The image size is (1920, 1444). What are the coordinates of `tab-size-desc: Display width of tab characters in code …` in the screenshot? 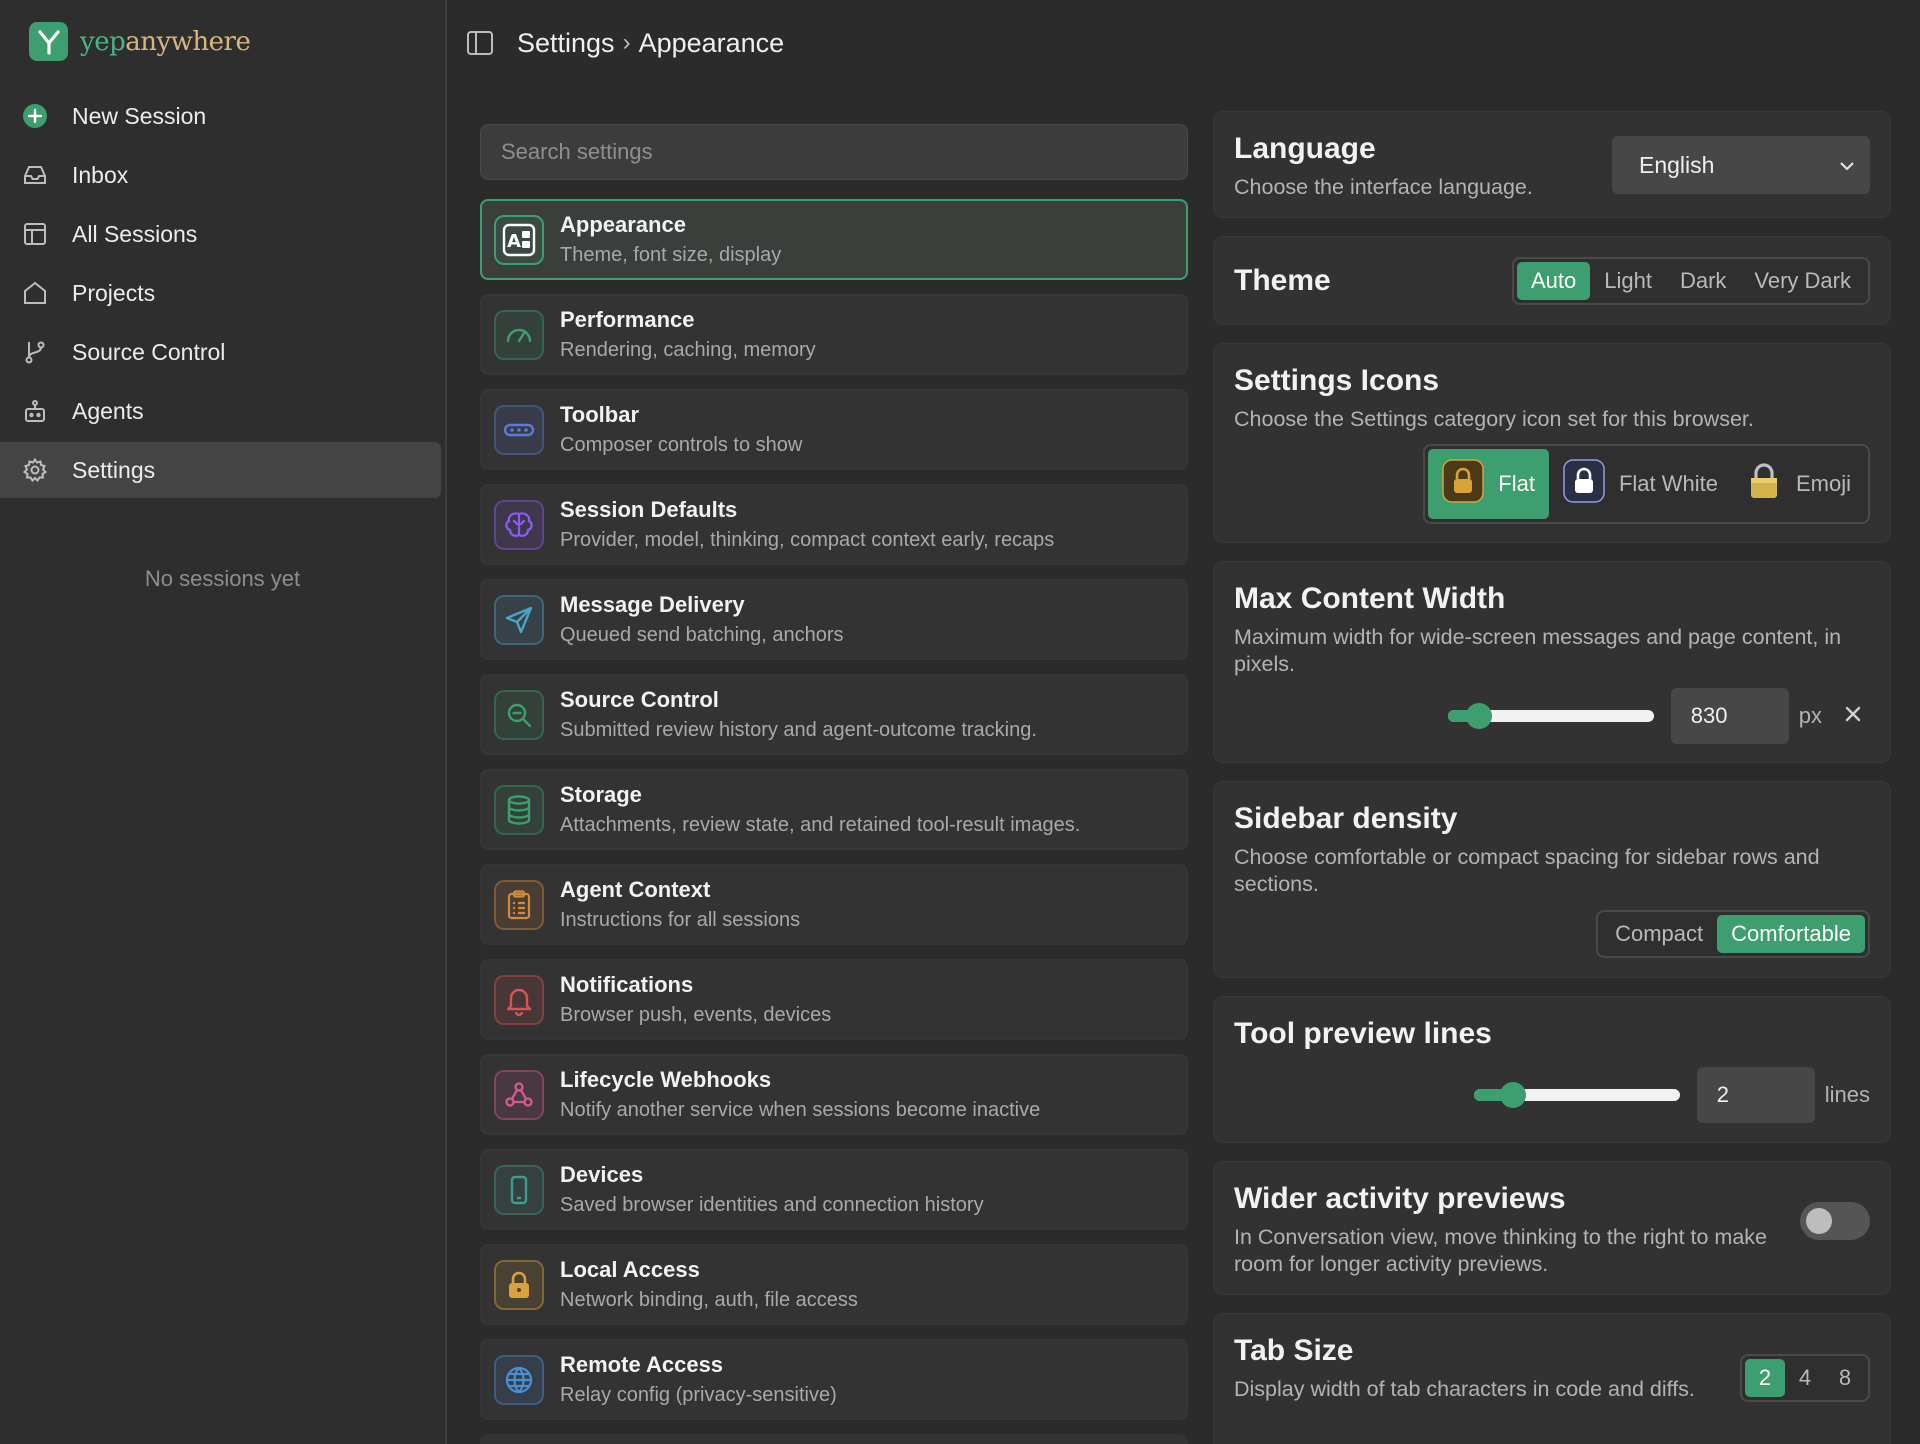 It's located at (1464, 1389).